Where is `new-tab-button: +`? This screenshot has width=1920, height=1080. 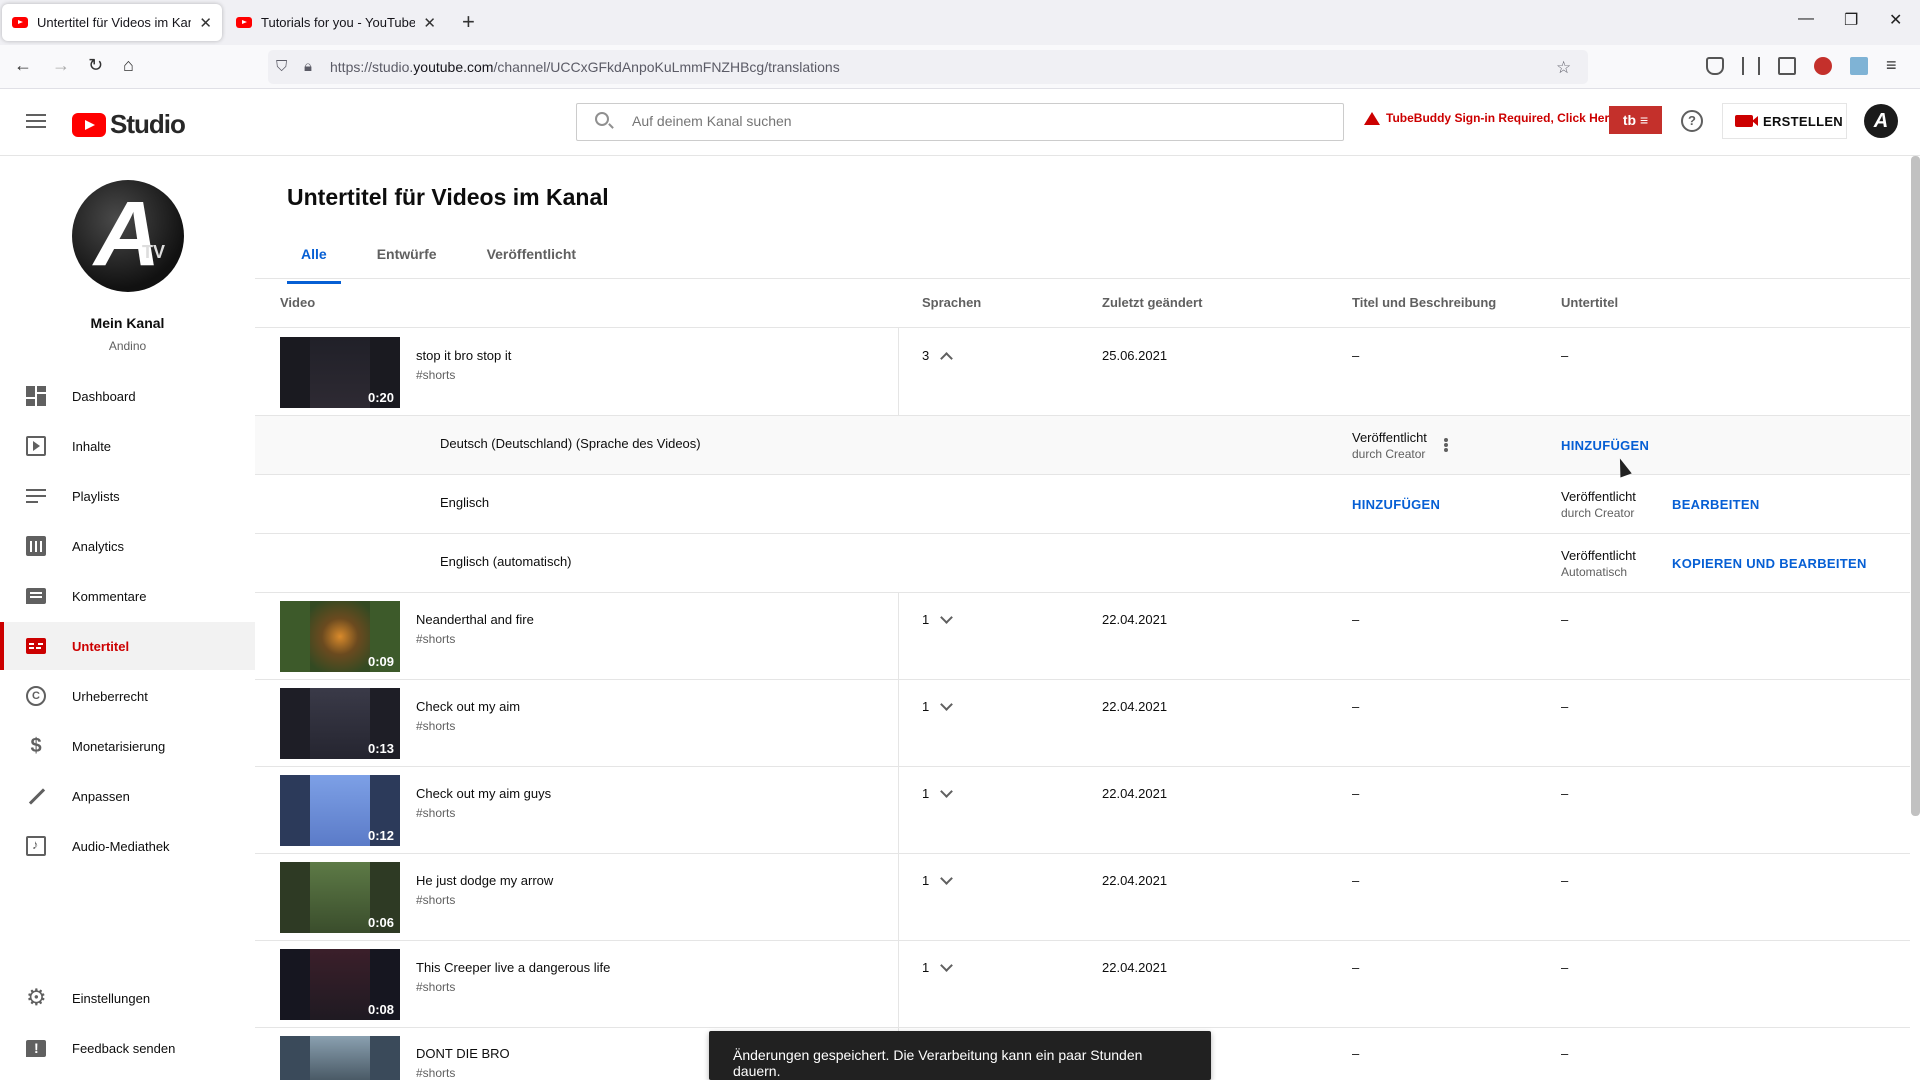 new-tab-button: + is located at coordinates (468, 22).